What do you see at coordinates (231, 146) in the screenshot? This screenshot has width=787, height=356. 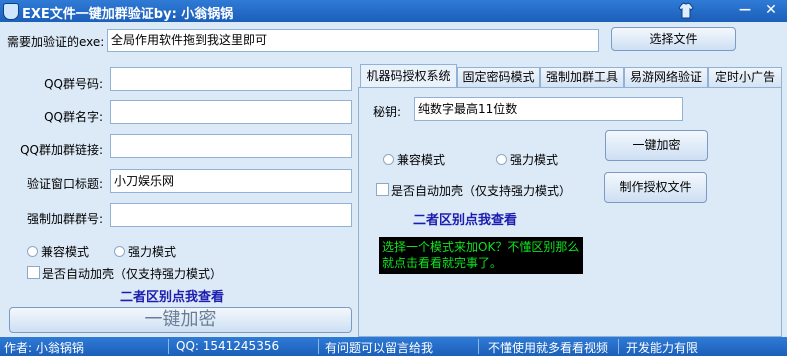 I see `qq-link-input` at bounding box center [231, 146].